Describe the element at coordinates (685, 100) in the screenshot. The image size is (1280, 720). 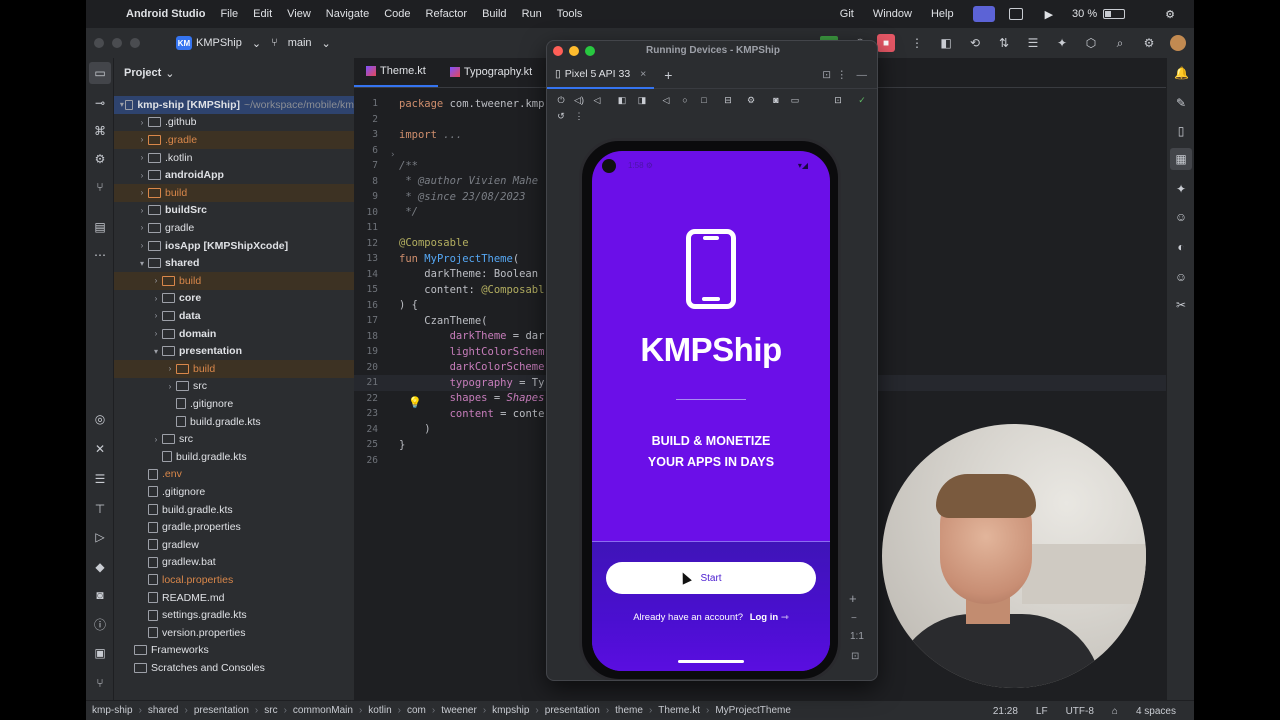
I see `home-icon: ○` at that location.